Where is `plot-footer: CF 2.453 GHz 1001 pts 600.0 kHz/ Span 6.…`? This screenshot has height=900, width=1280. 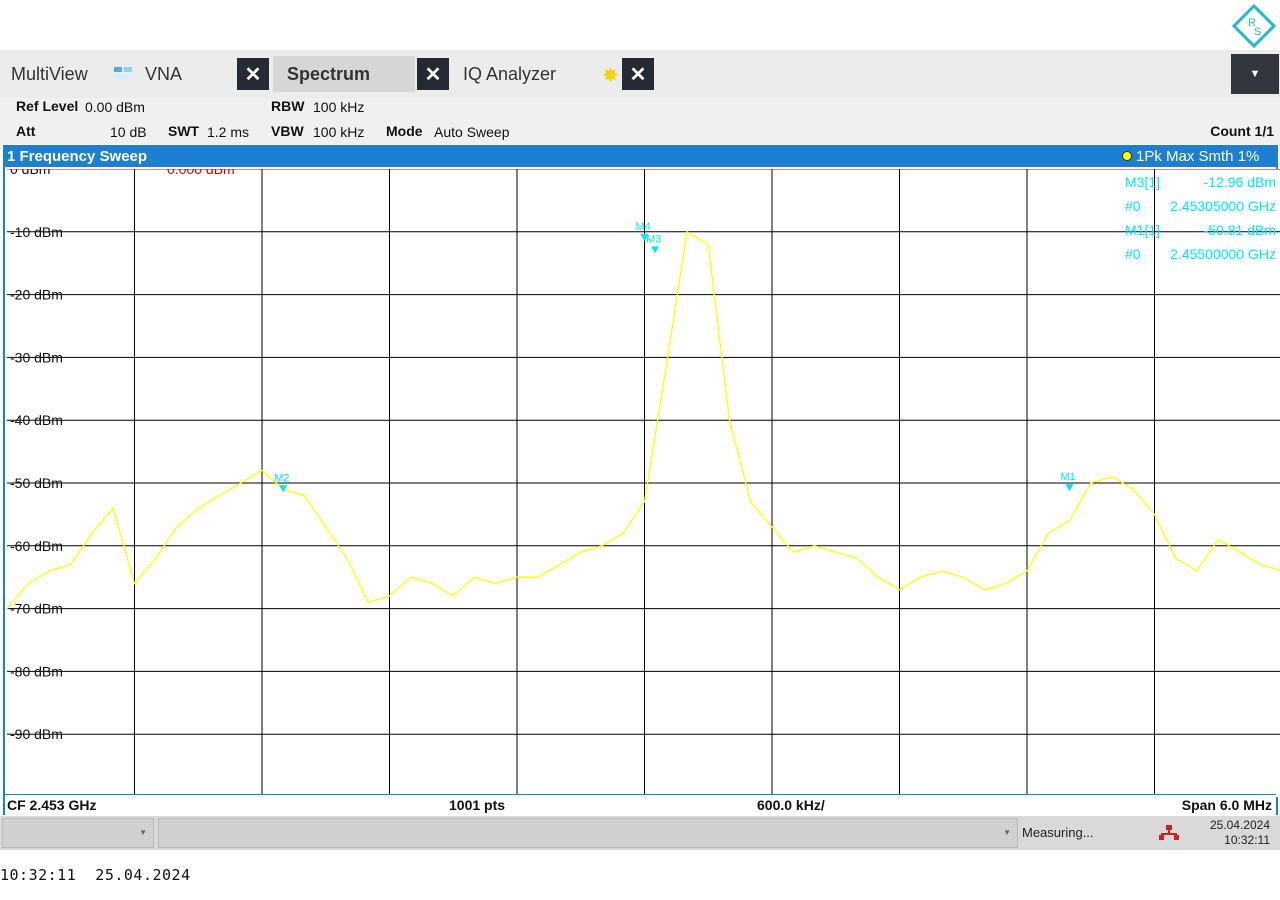 plot-footer: CF 2.453 GHz 1001 pts 600.0 kHz/ Span 6.… is located at coordinates (640, 805).